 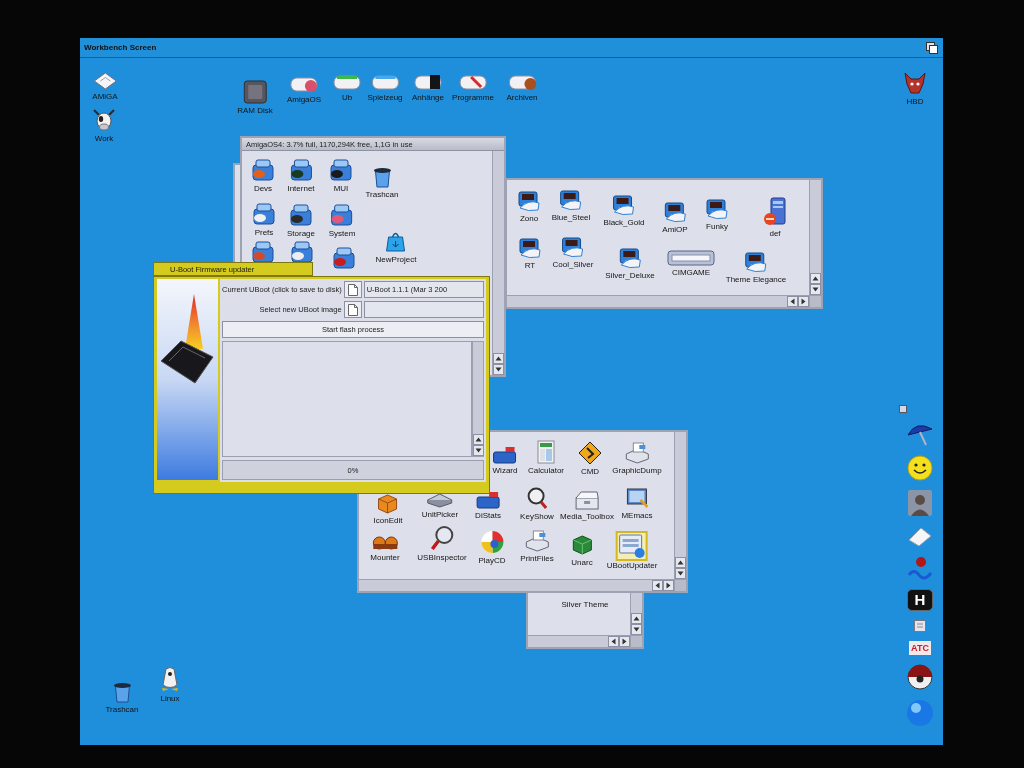 What do you see at coordinates (637, 498) in the screenshot?
I see `monitor-icon` at bounding box center [637, 498].